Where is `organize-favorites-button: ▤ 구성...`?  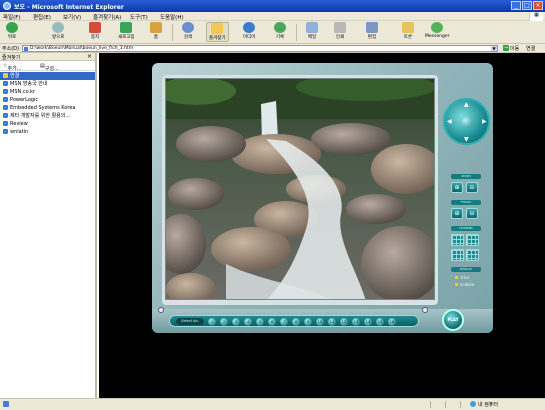 organize-favorites-button: ▤ 구성... is located at coordinates (49, 67).